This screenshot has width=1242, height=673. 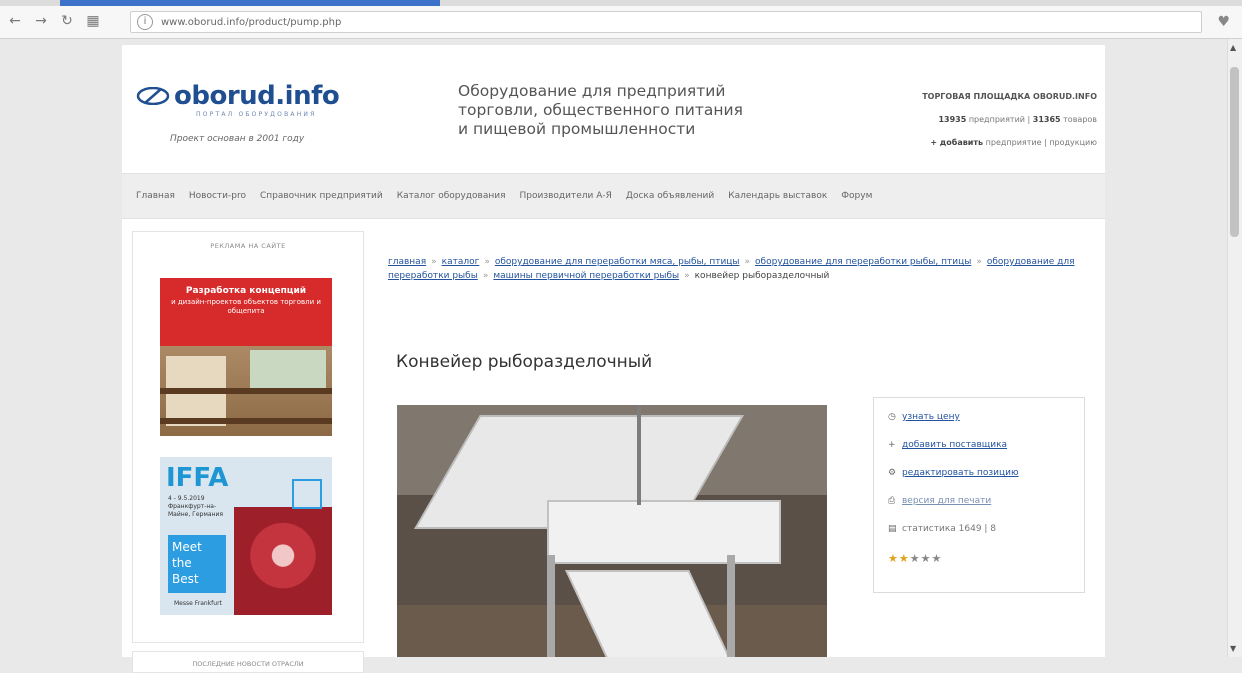 I want to click on menu-item-forum: Форум, so click(x=856, y=196).